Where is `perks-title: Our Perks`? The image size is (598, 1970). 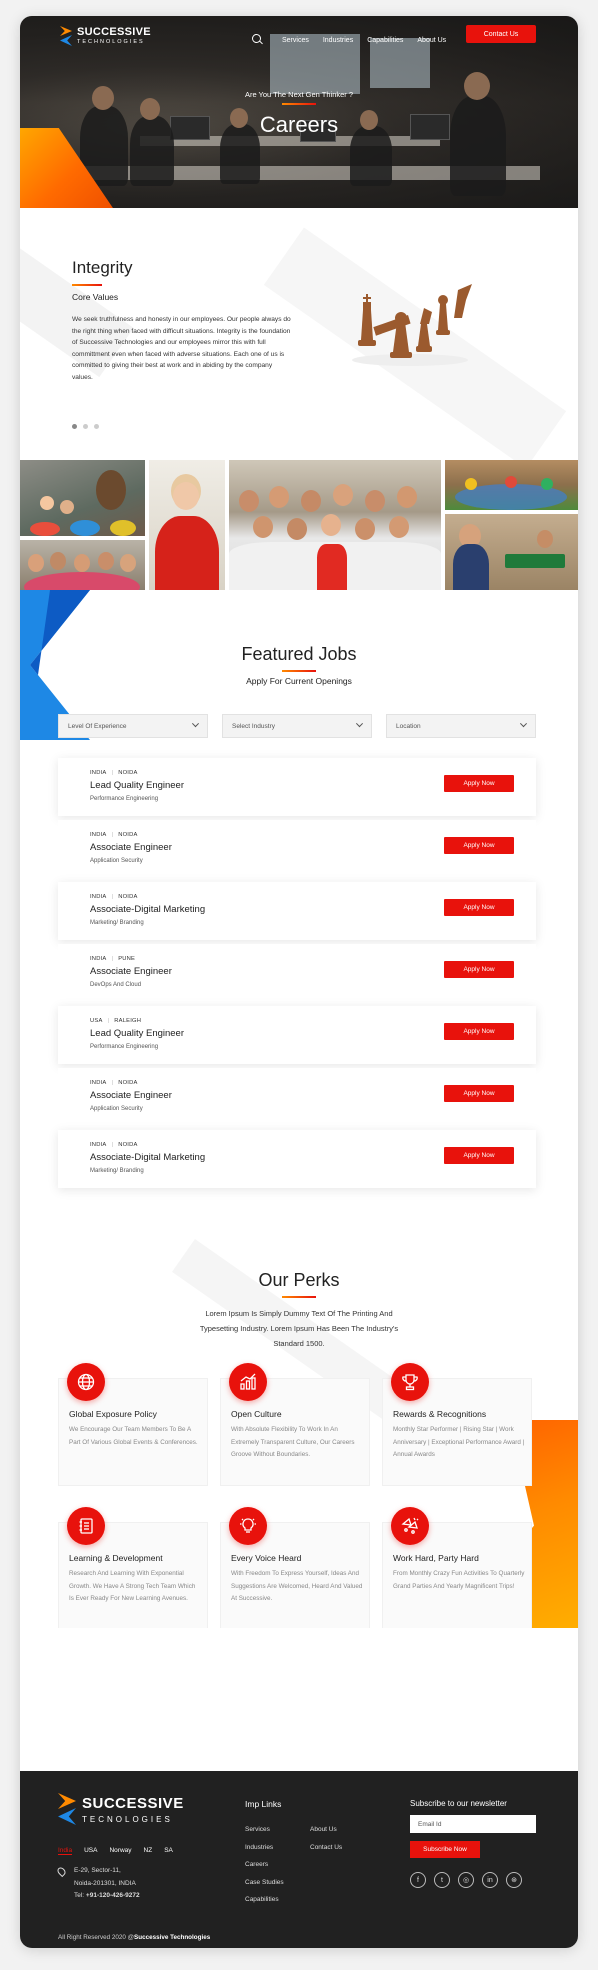 perks-title: Our Perks is located at coordinates (299, 1280).